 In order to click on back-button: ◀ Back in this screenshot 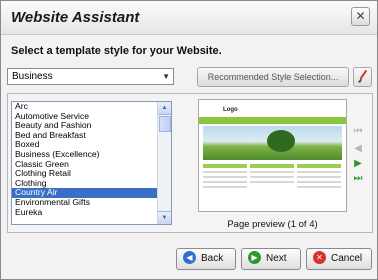, I will do `click(206, 259)`.